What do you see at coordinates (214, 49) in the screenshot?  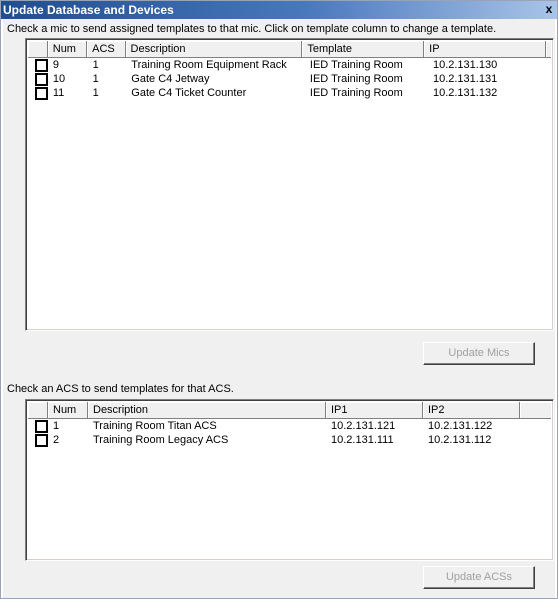 I see `mics-col-description: Description` at bounding box center [214, 49].